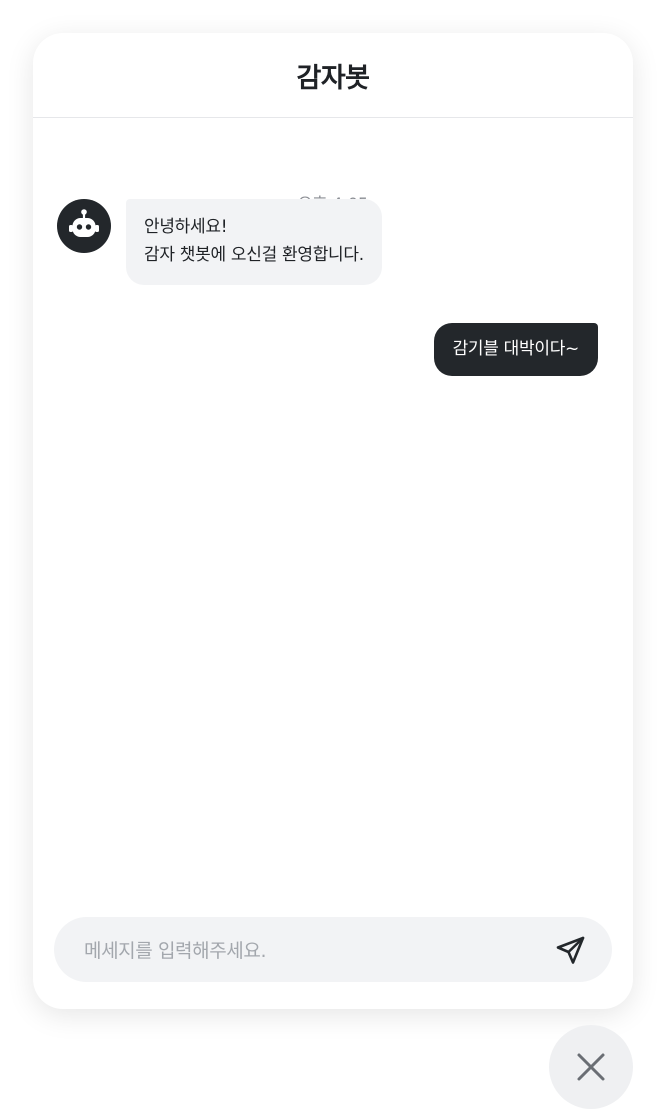  What do you see at coordinates (186, 227) in the screenshot?
I see `bot-message-line: 안녕하세요!` at bounding box center [186, 227].